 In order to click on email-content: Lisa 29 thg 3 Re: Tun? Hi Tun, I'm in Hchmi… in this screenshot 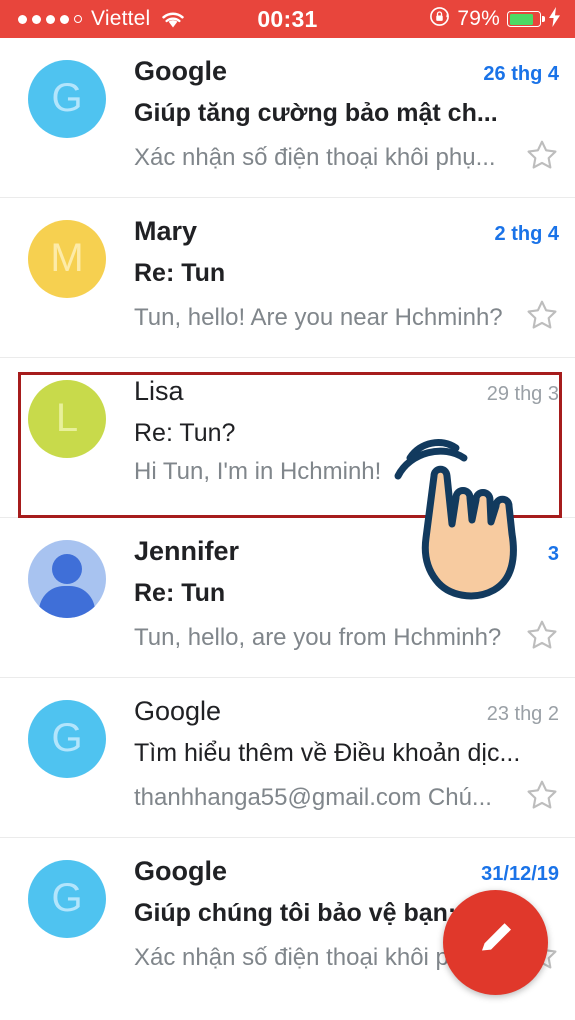, I will do `click(340, 437)`.